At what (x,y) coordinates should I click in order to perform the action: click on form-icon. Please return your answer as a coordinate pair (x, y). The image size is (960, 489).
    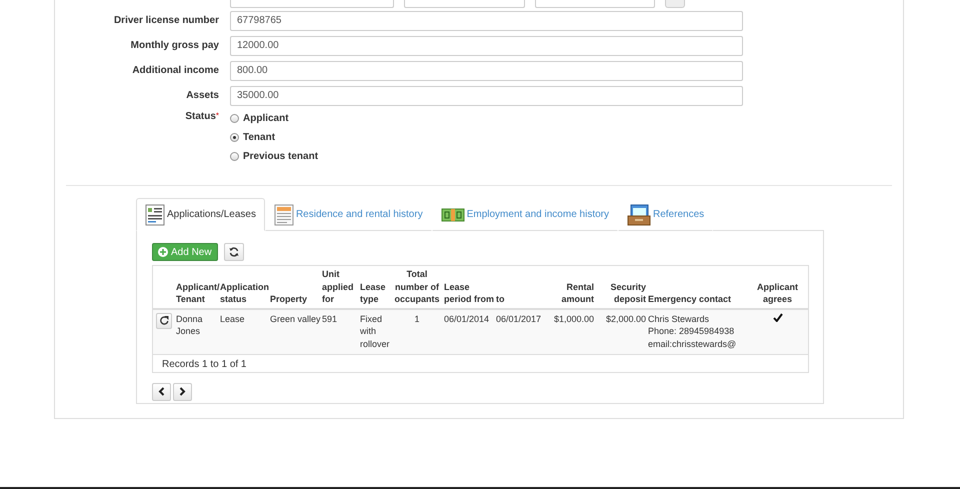
    Looking at the image, I should click on (155, 215).